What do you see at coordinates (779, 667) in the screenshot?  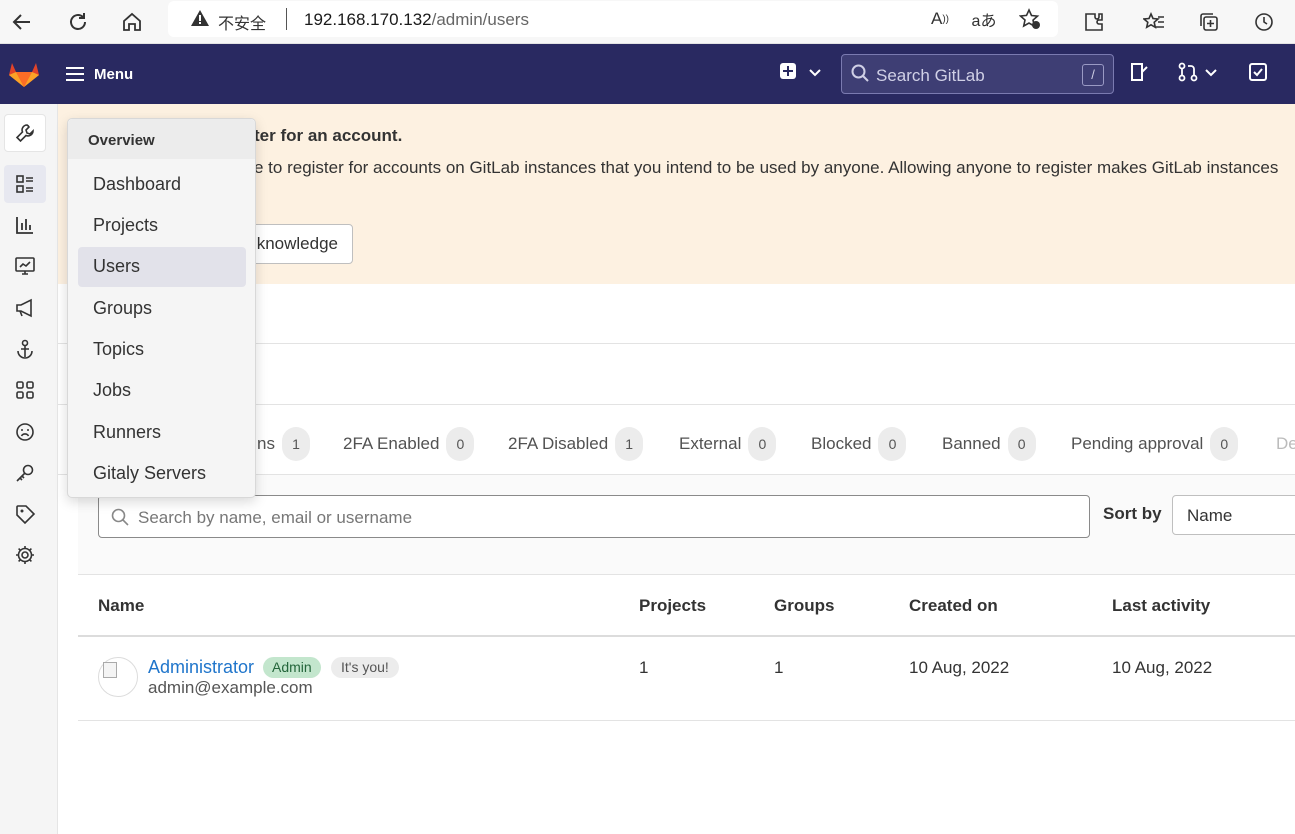 I see `groups-count: 1` at bounding box center [779, 667].